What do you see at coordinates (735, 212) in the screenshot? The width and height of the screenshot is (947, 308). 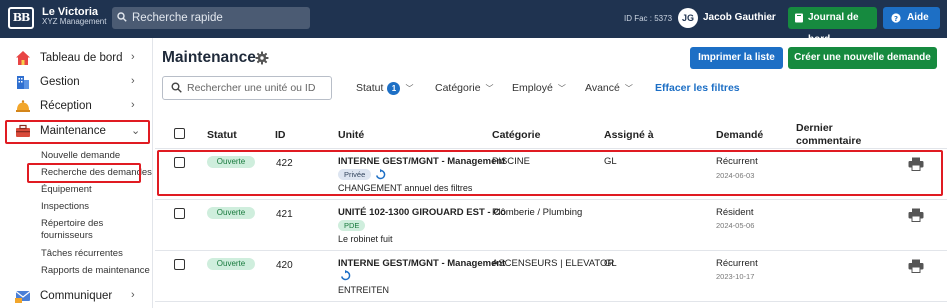 I see `requested-cell: Résident` at bounding box center [735, 212].